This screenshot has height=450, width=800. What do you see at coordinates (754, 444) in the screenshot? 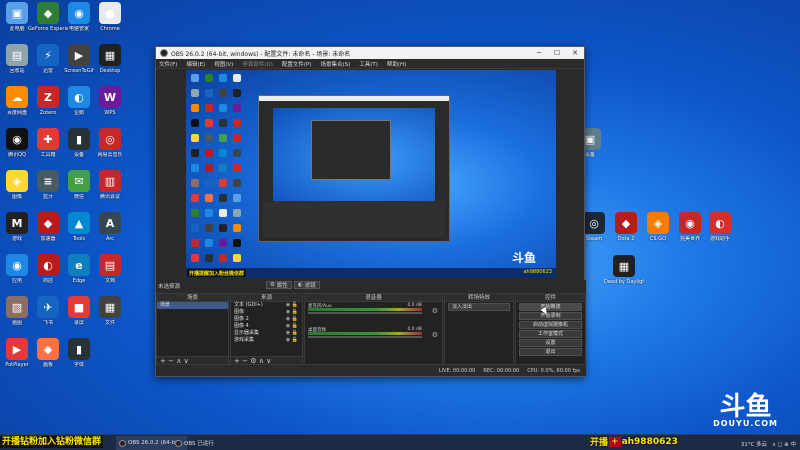
I see `weather-status: 31°C 多云` at bounding box center [754, 444].